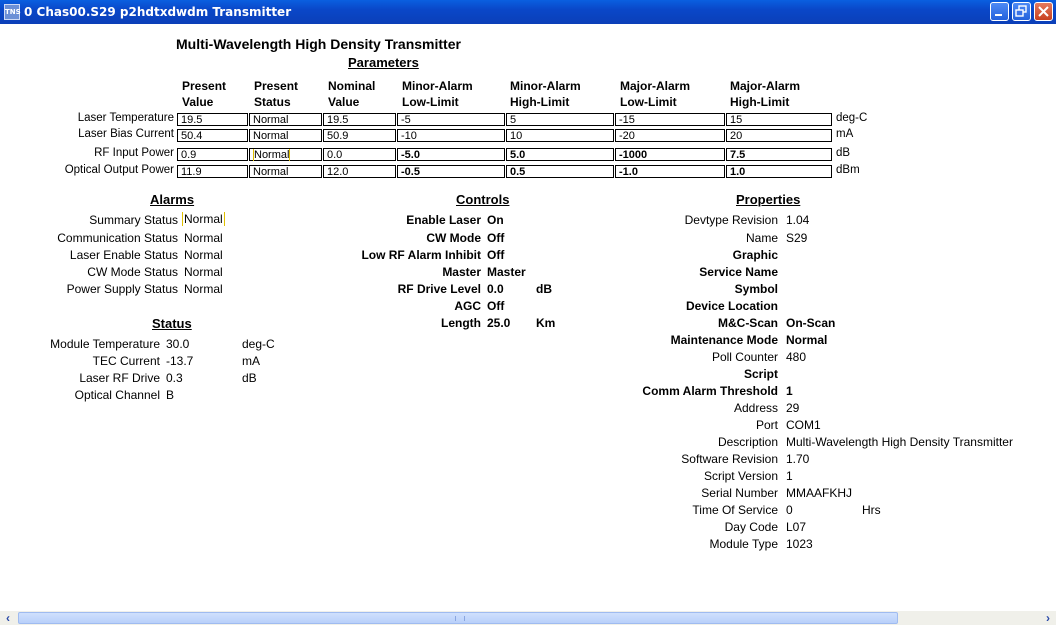 This screenshot has height=625, width=1056. I want to click on major-high-cell: 1.0, so click(779, 171).